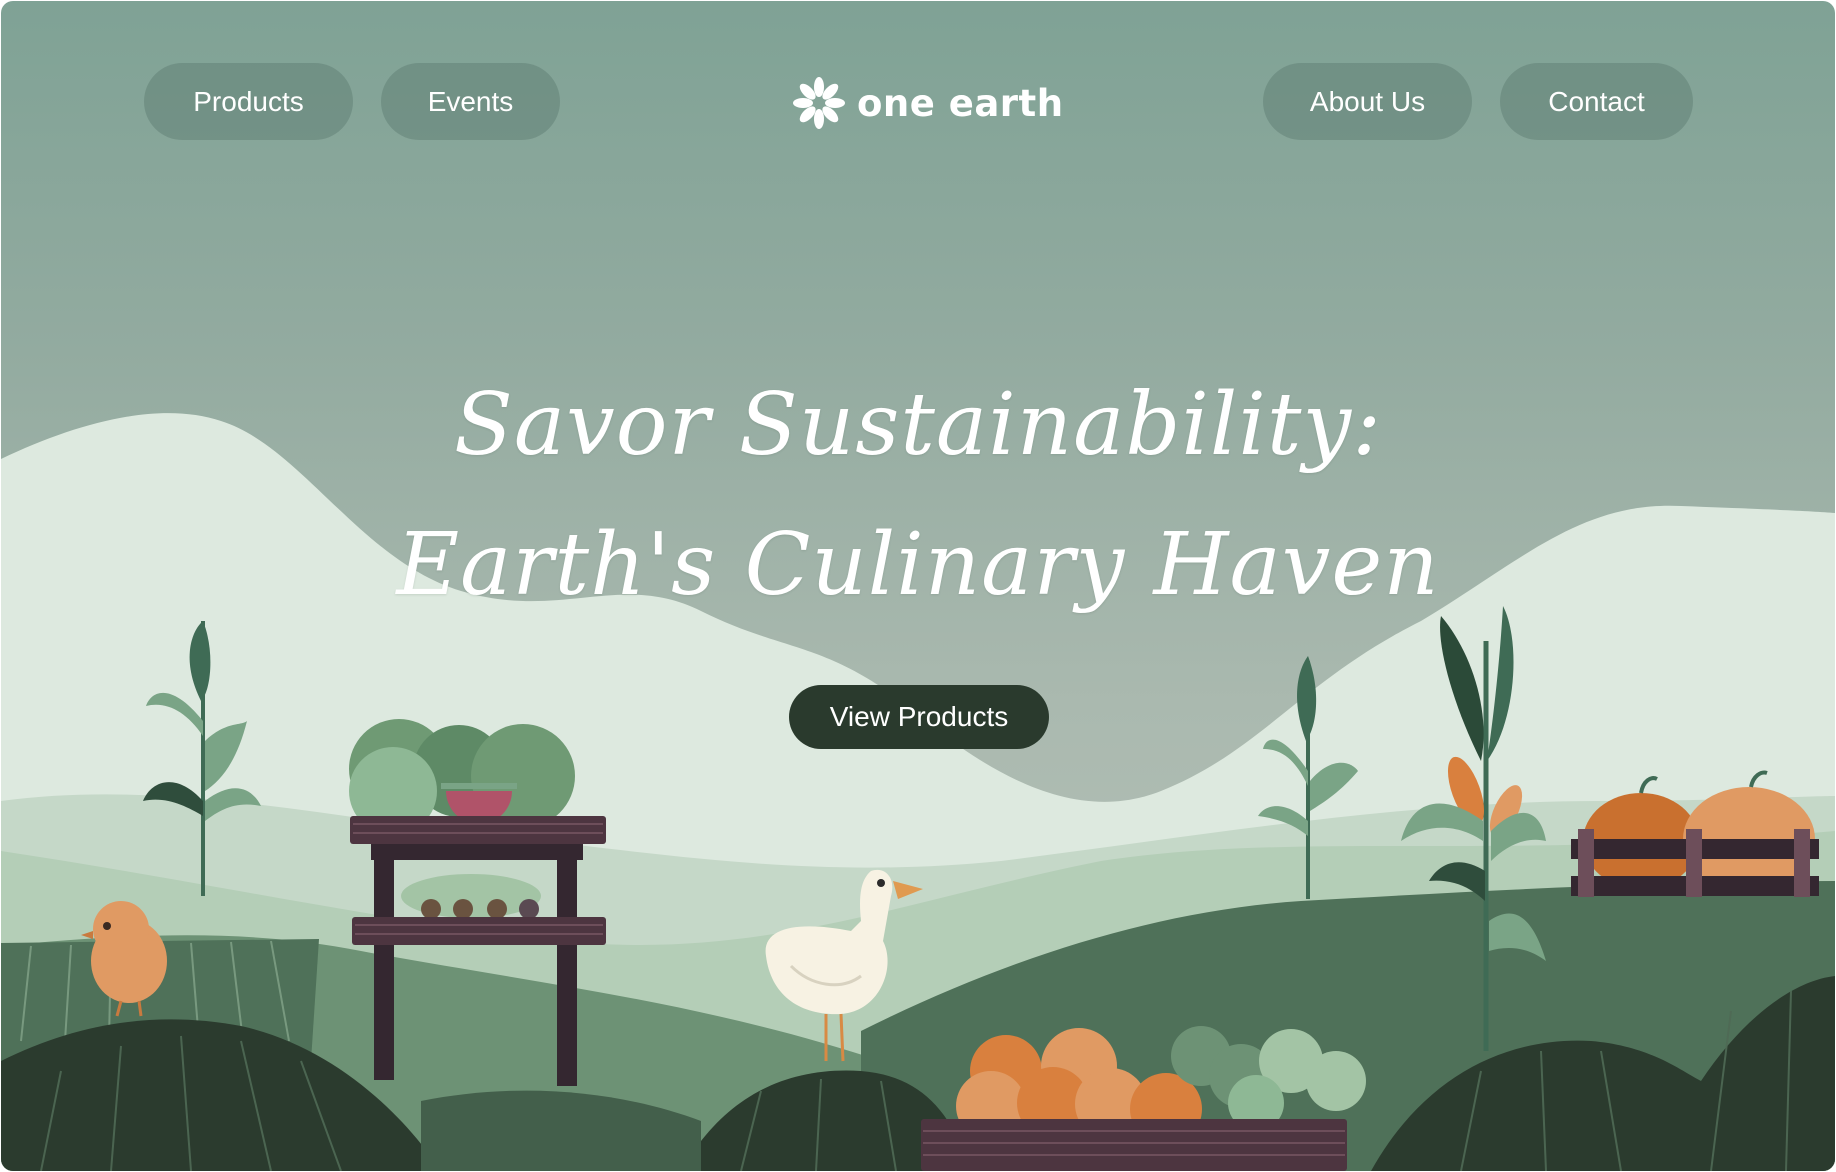  I want to click on nav-products-button: Products, so click(248, 101).